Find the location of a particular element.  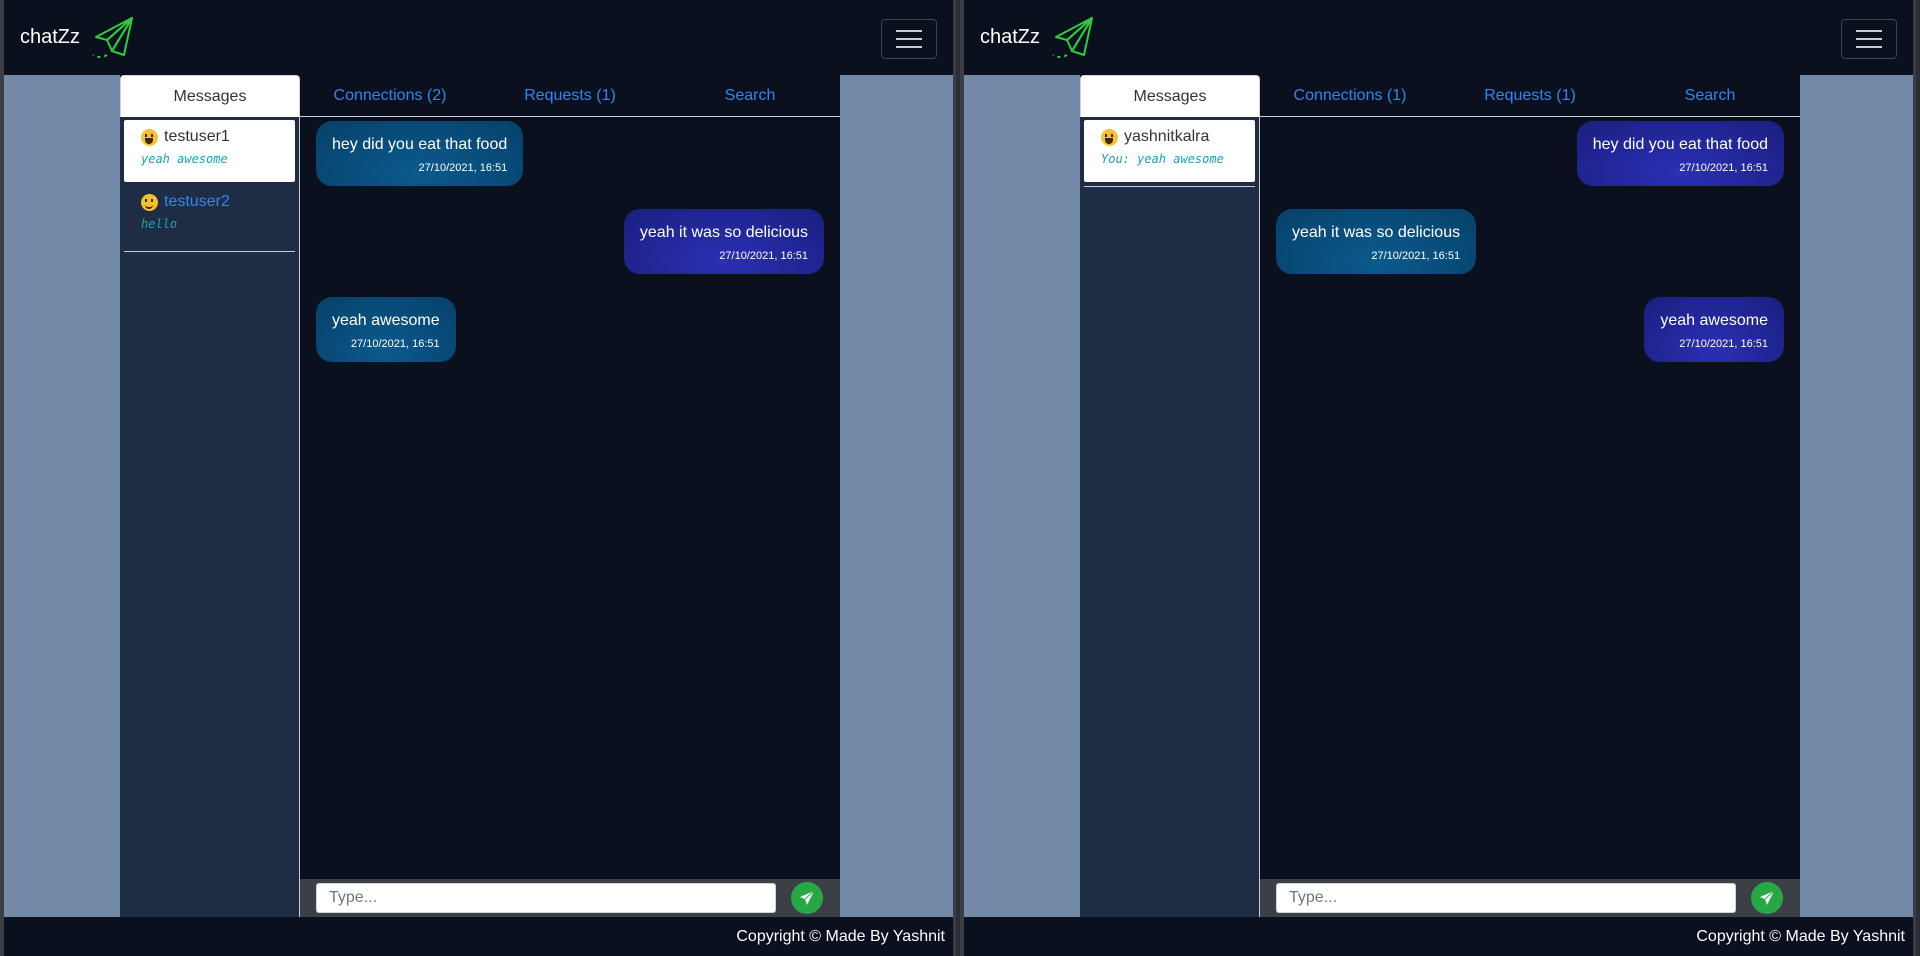

contact-last-message: You: yeah awesome is located at coordinates (1162, 159).